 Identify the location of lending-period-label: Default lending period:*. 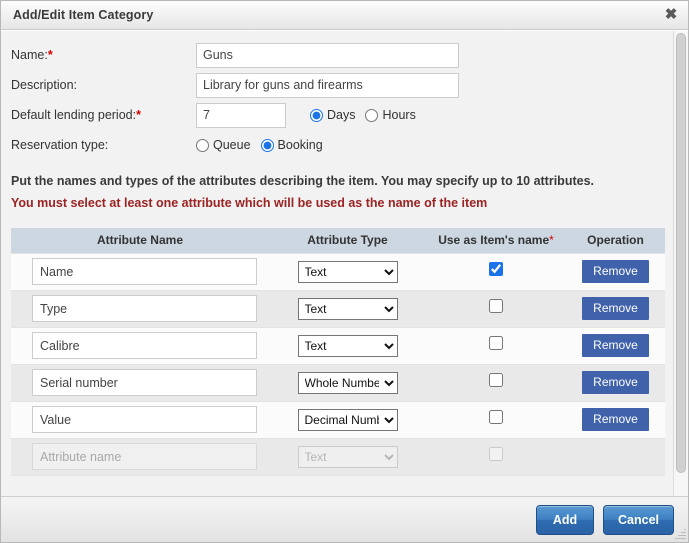
(103, 115).